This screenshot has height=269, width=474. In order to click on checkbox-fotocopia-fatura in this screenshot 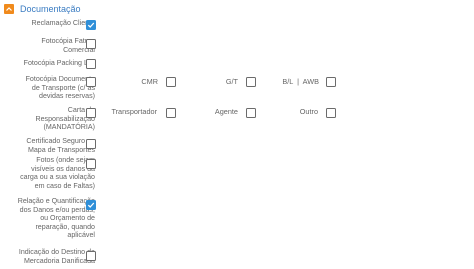, I will do `click(91, 44)`.